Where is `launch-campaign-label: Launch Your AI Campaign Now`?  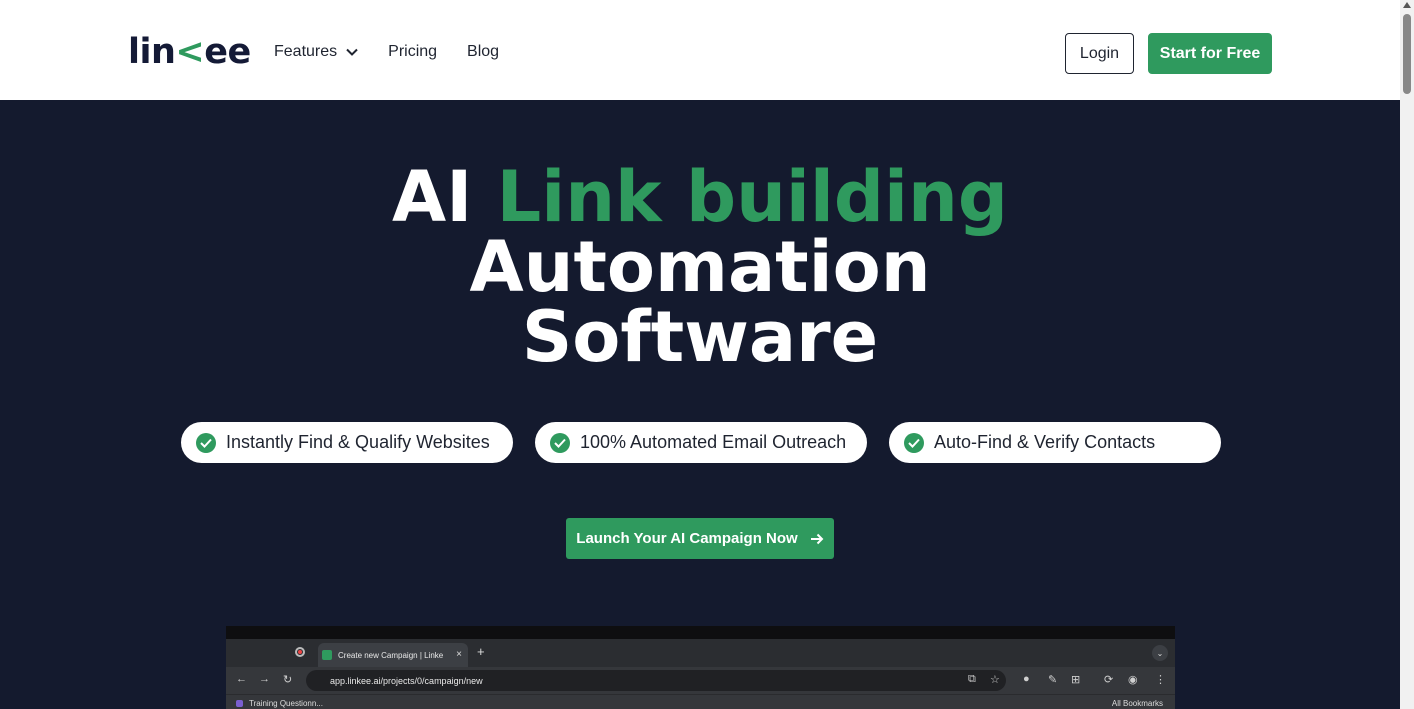
launch-campaign-label: Launch Your AI Campaign Now is located at coordinates (687, 538).